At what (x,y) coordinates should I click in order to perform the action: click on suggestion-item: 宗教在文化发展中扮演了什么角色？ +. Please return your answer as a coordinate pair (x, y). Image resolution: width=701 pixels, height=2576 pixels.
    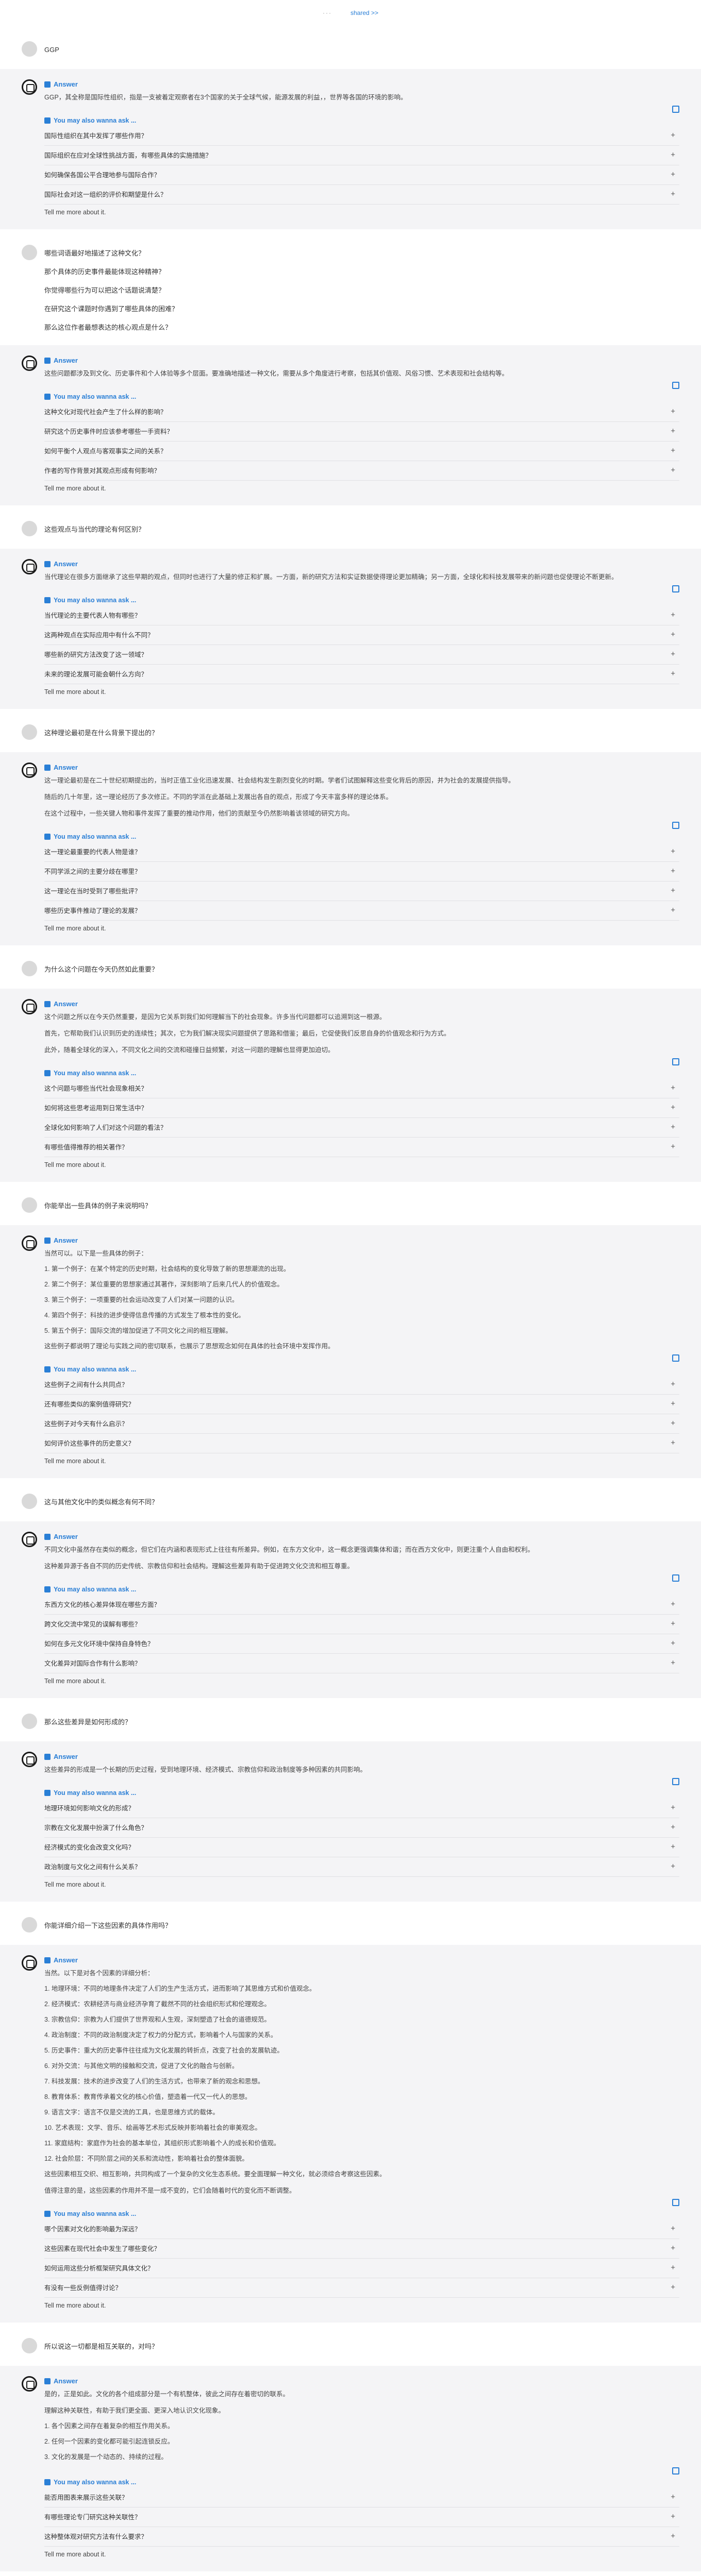
    Looking at the image, I should click on (361, 1828).